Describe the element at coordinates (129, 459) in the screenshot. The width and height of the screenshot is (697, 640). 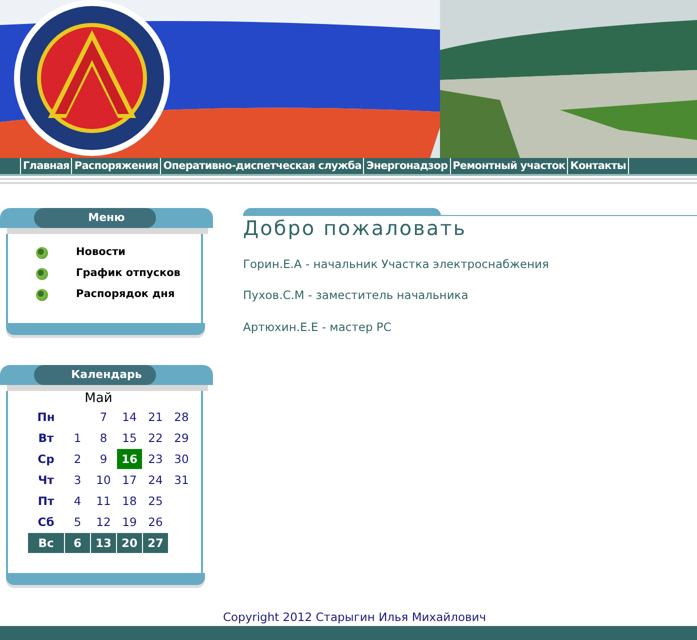
I see `today-date: 16` at that location.